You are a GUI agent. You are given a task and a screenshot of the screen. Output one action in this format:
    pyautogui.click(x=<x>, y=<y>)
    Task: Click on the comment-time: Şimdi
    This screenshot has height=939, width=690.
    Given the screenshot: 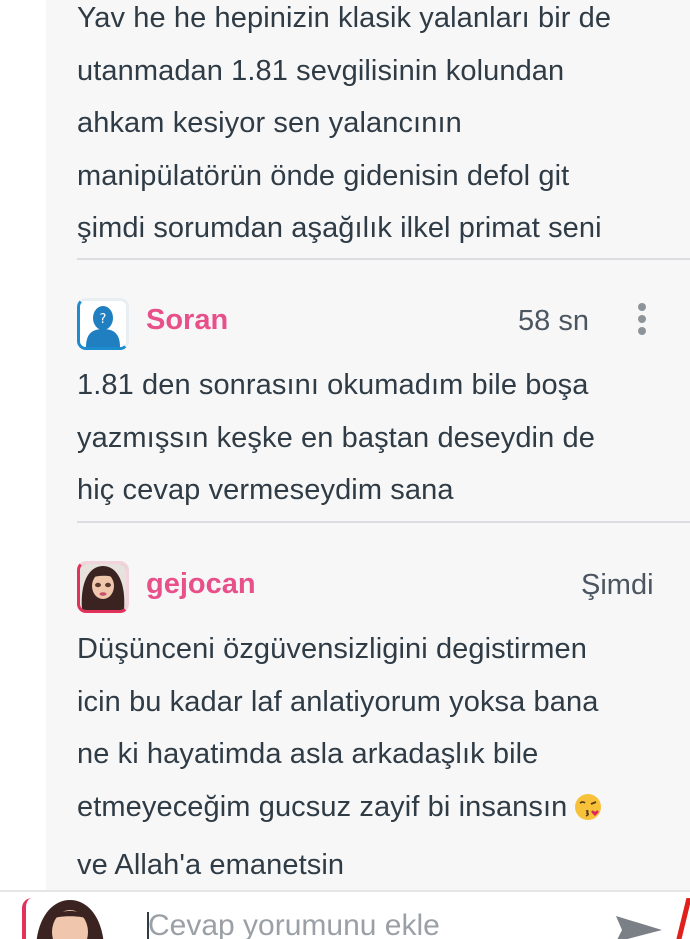 What is the action you would take?
    pyautogui.click(x=617, y=585)
    